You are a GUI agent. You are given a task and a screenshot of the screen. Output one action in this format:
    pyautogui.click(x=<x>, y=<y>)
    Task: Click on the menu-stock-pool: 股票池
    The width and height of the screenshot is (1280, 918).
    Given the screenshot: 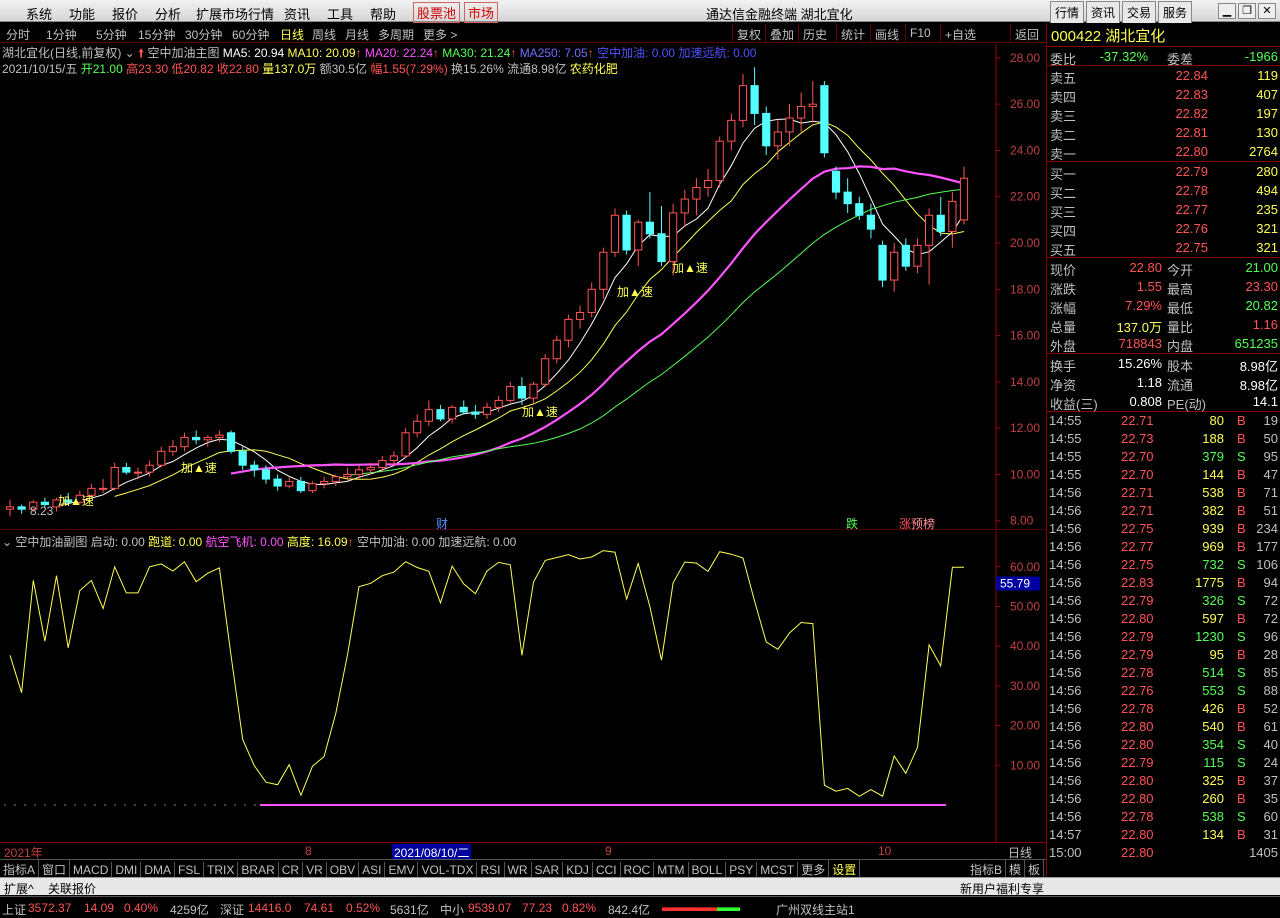 What is the action you would take?
    pyautogui.click(x=437, y=12)
    